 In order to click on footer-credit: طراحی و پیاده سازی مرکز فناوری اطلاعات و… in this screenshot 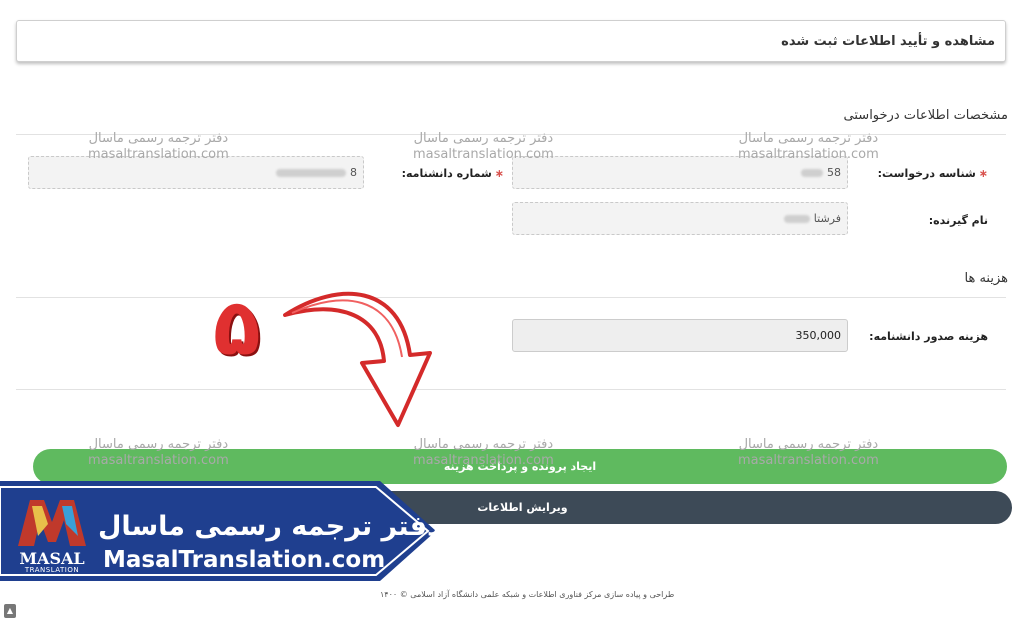, I will do `click(527, 594)`.